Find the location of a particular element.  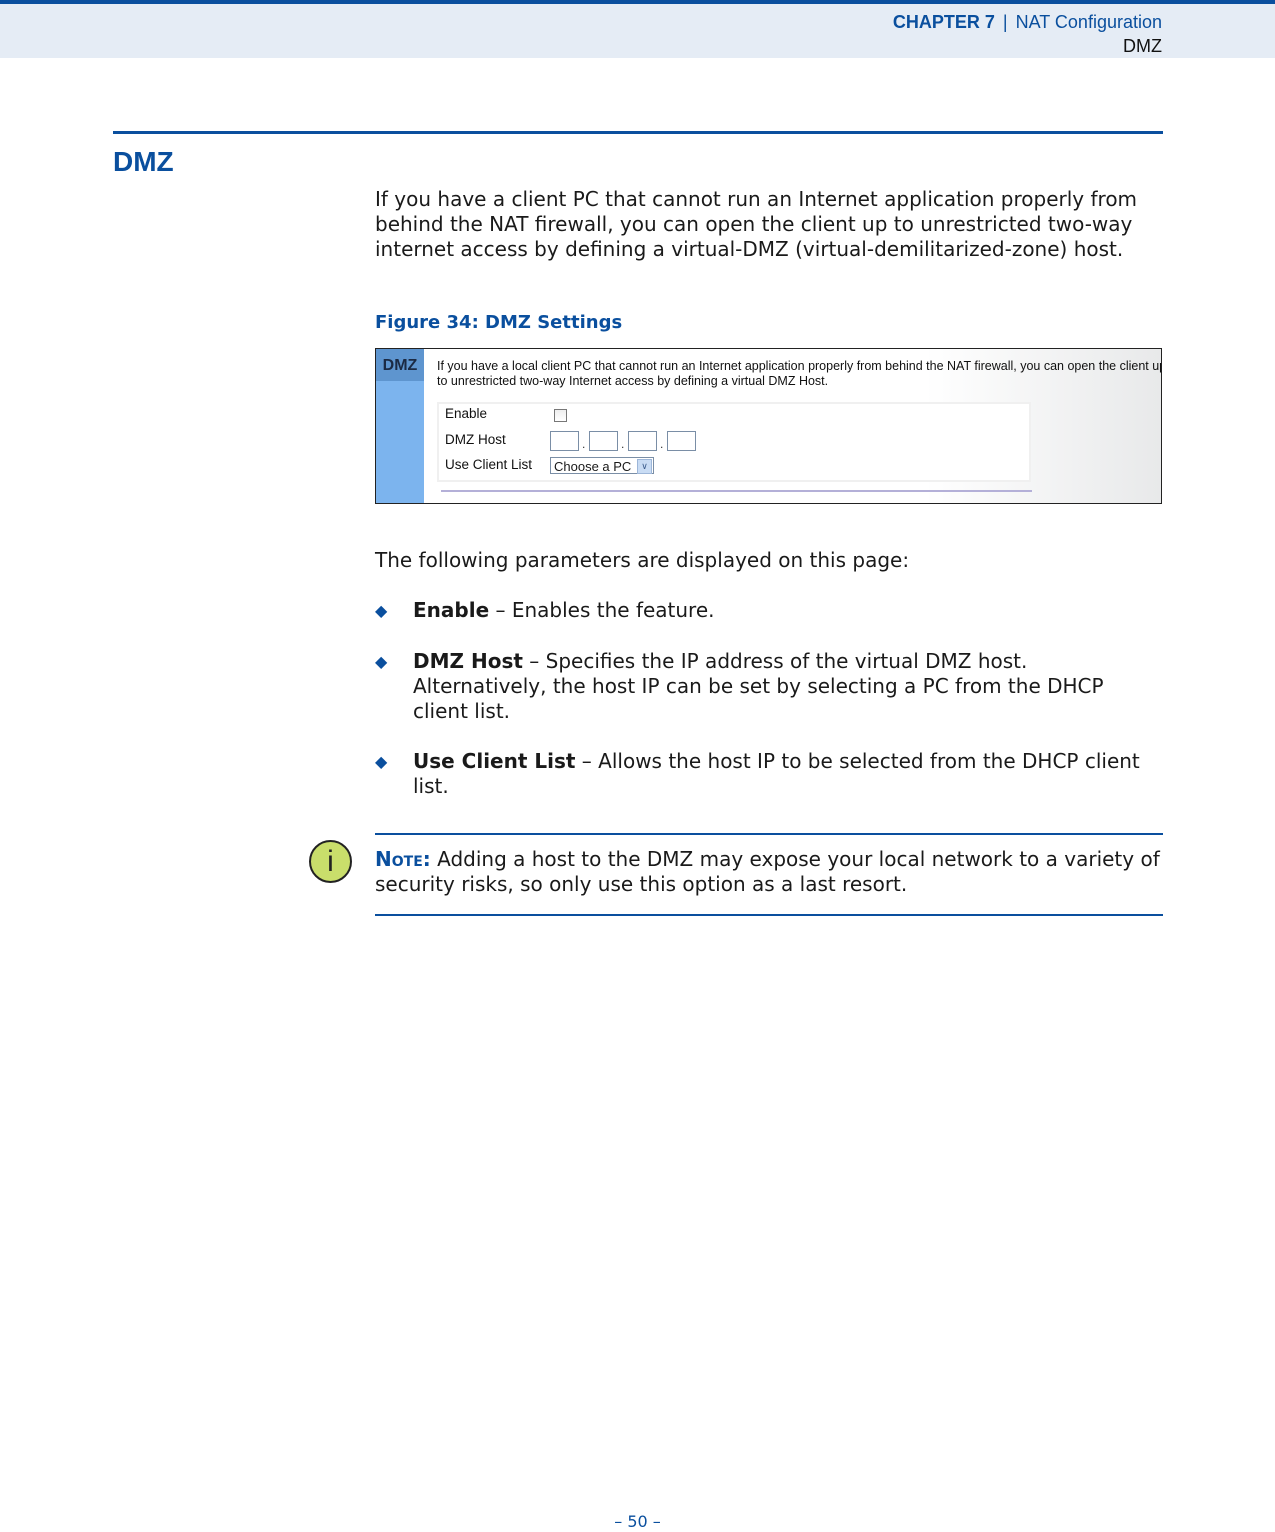

param-desc: – Enables the feature. is located at coordinates (602, 610).